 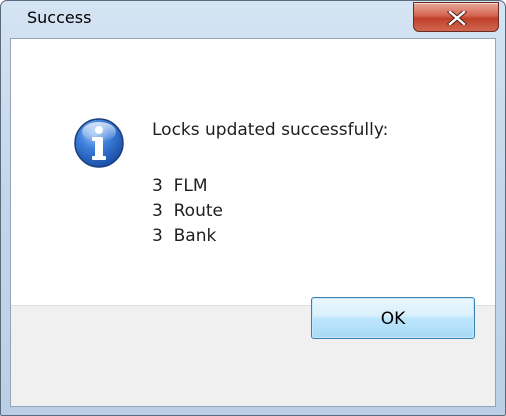 I want to click on ok-button: OK, so click(x=393, y=318).